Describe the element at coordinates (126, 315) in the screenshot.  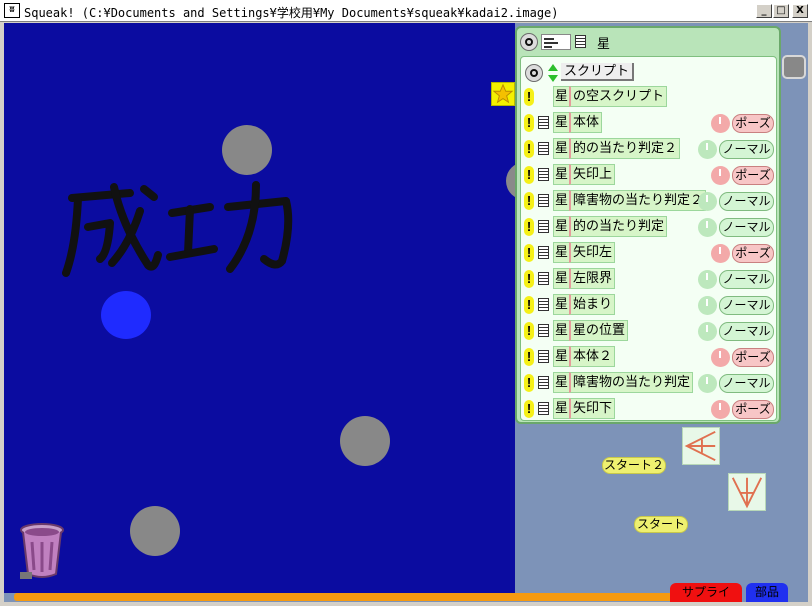
I see `target-ball` at that location.